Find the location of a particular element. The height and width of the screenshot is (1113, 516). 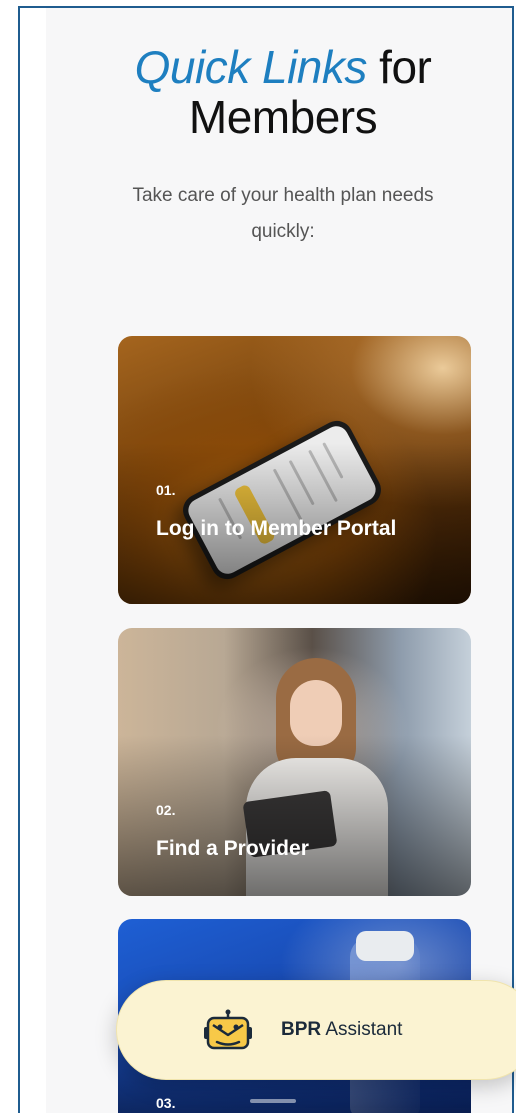

title-line2: Members is located at coordinates (283, 117).